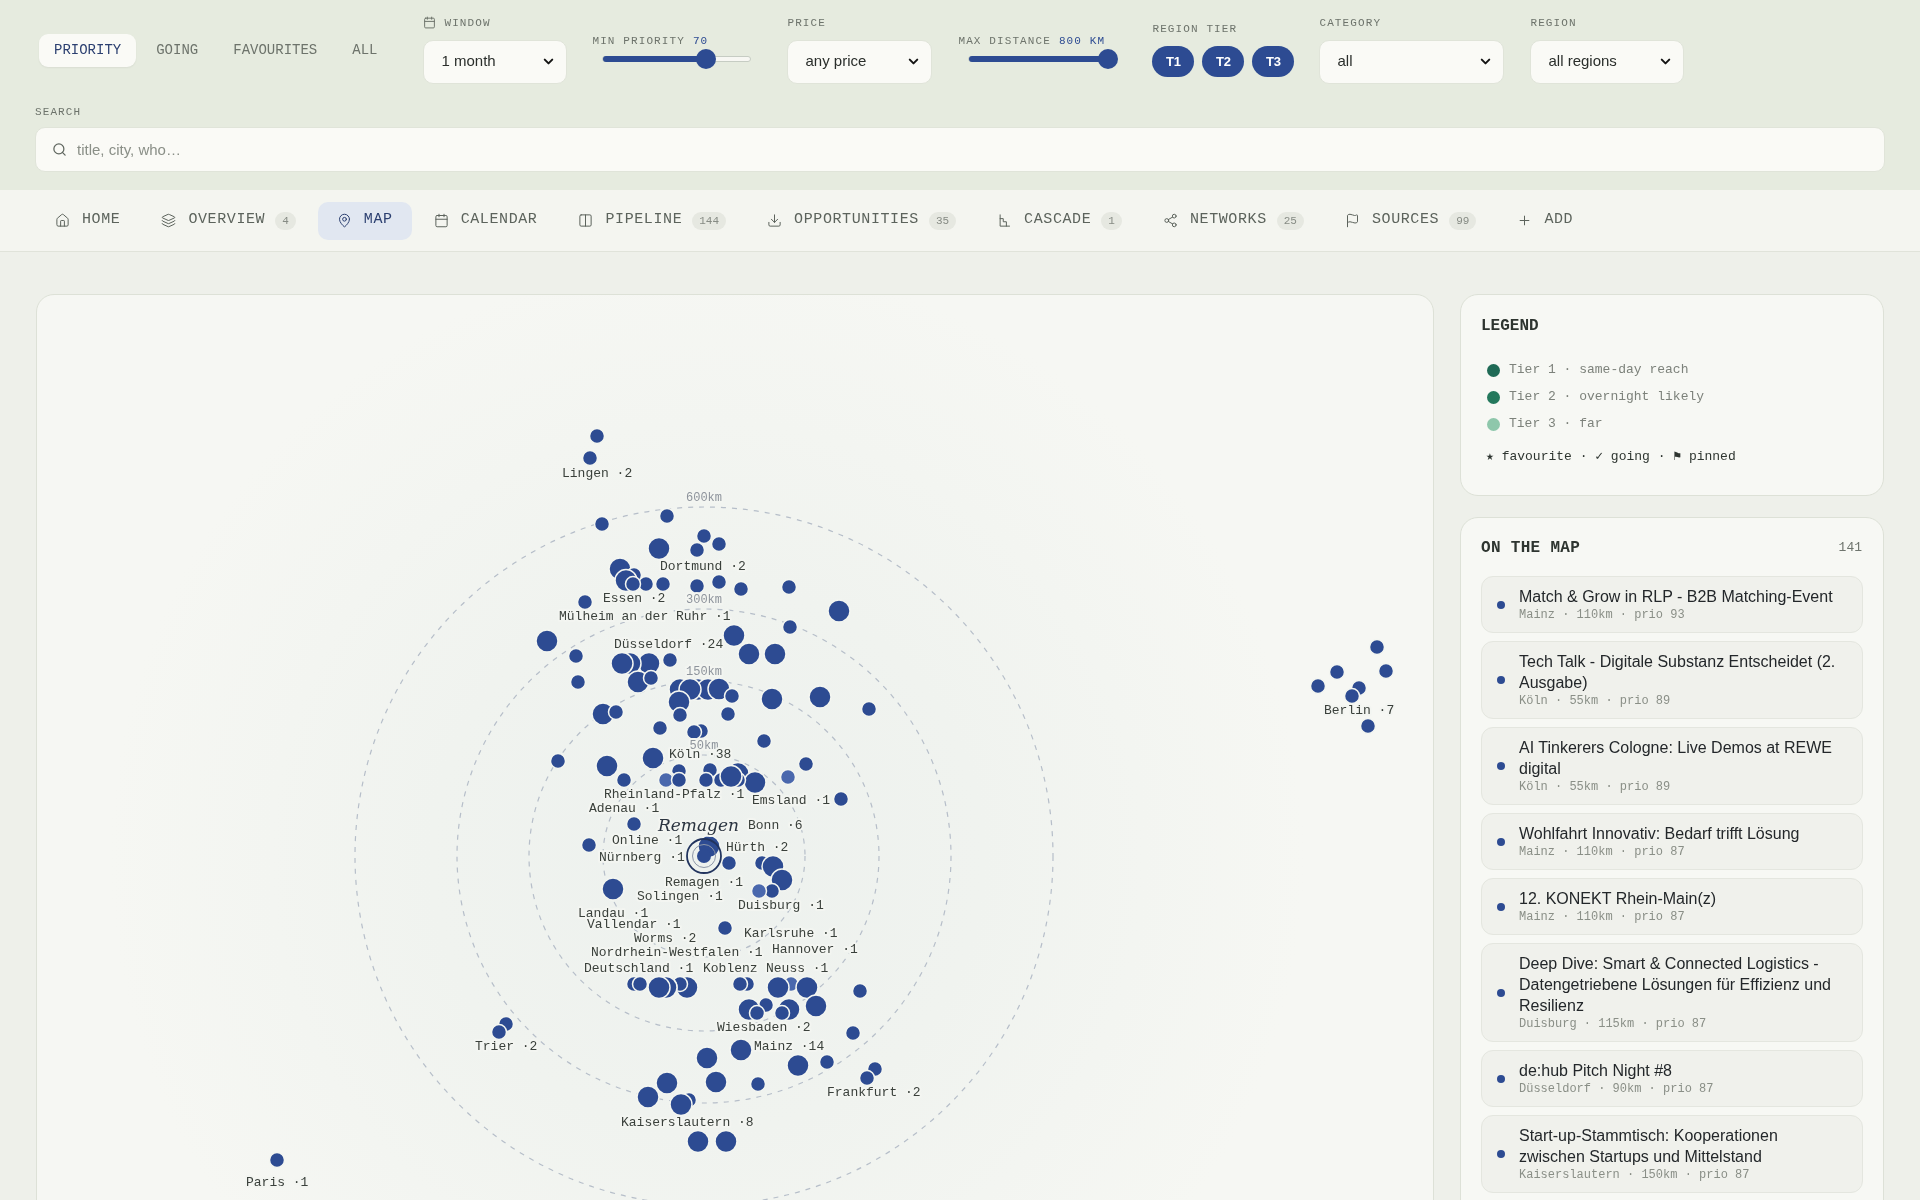 This screenshot has width=1920, height=1200. Describe the element at coordinates (88, 220) in the screenshot. I see `nav-tab: HOME` at that location.